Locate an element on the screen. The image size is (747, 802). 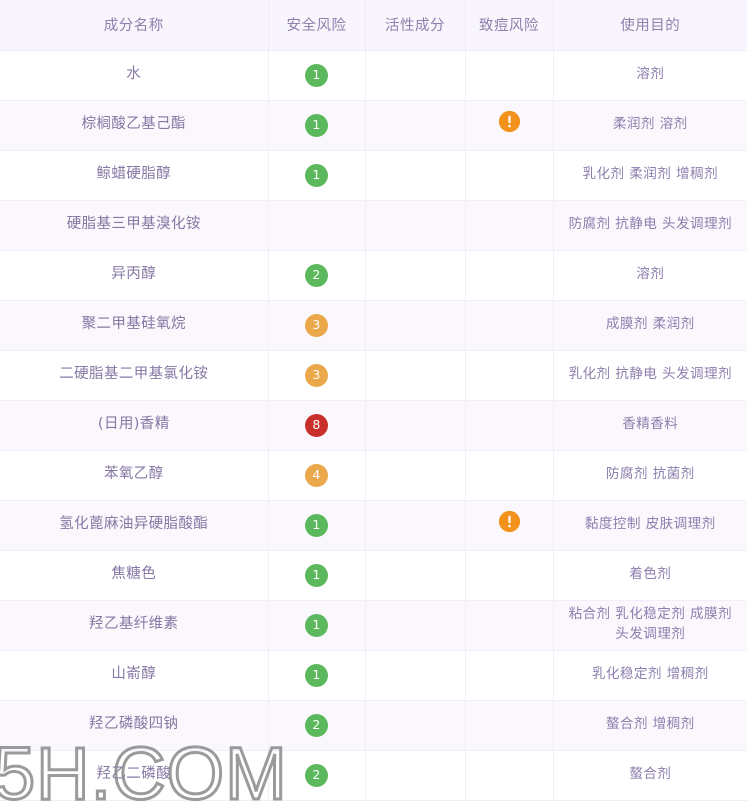
cell-ingredient-name: 水 is located at coordinates (134, 75).